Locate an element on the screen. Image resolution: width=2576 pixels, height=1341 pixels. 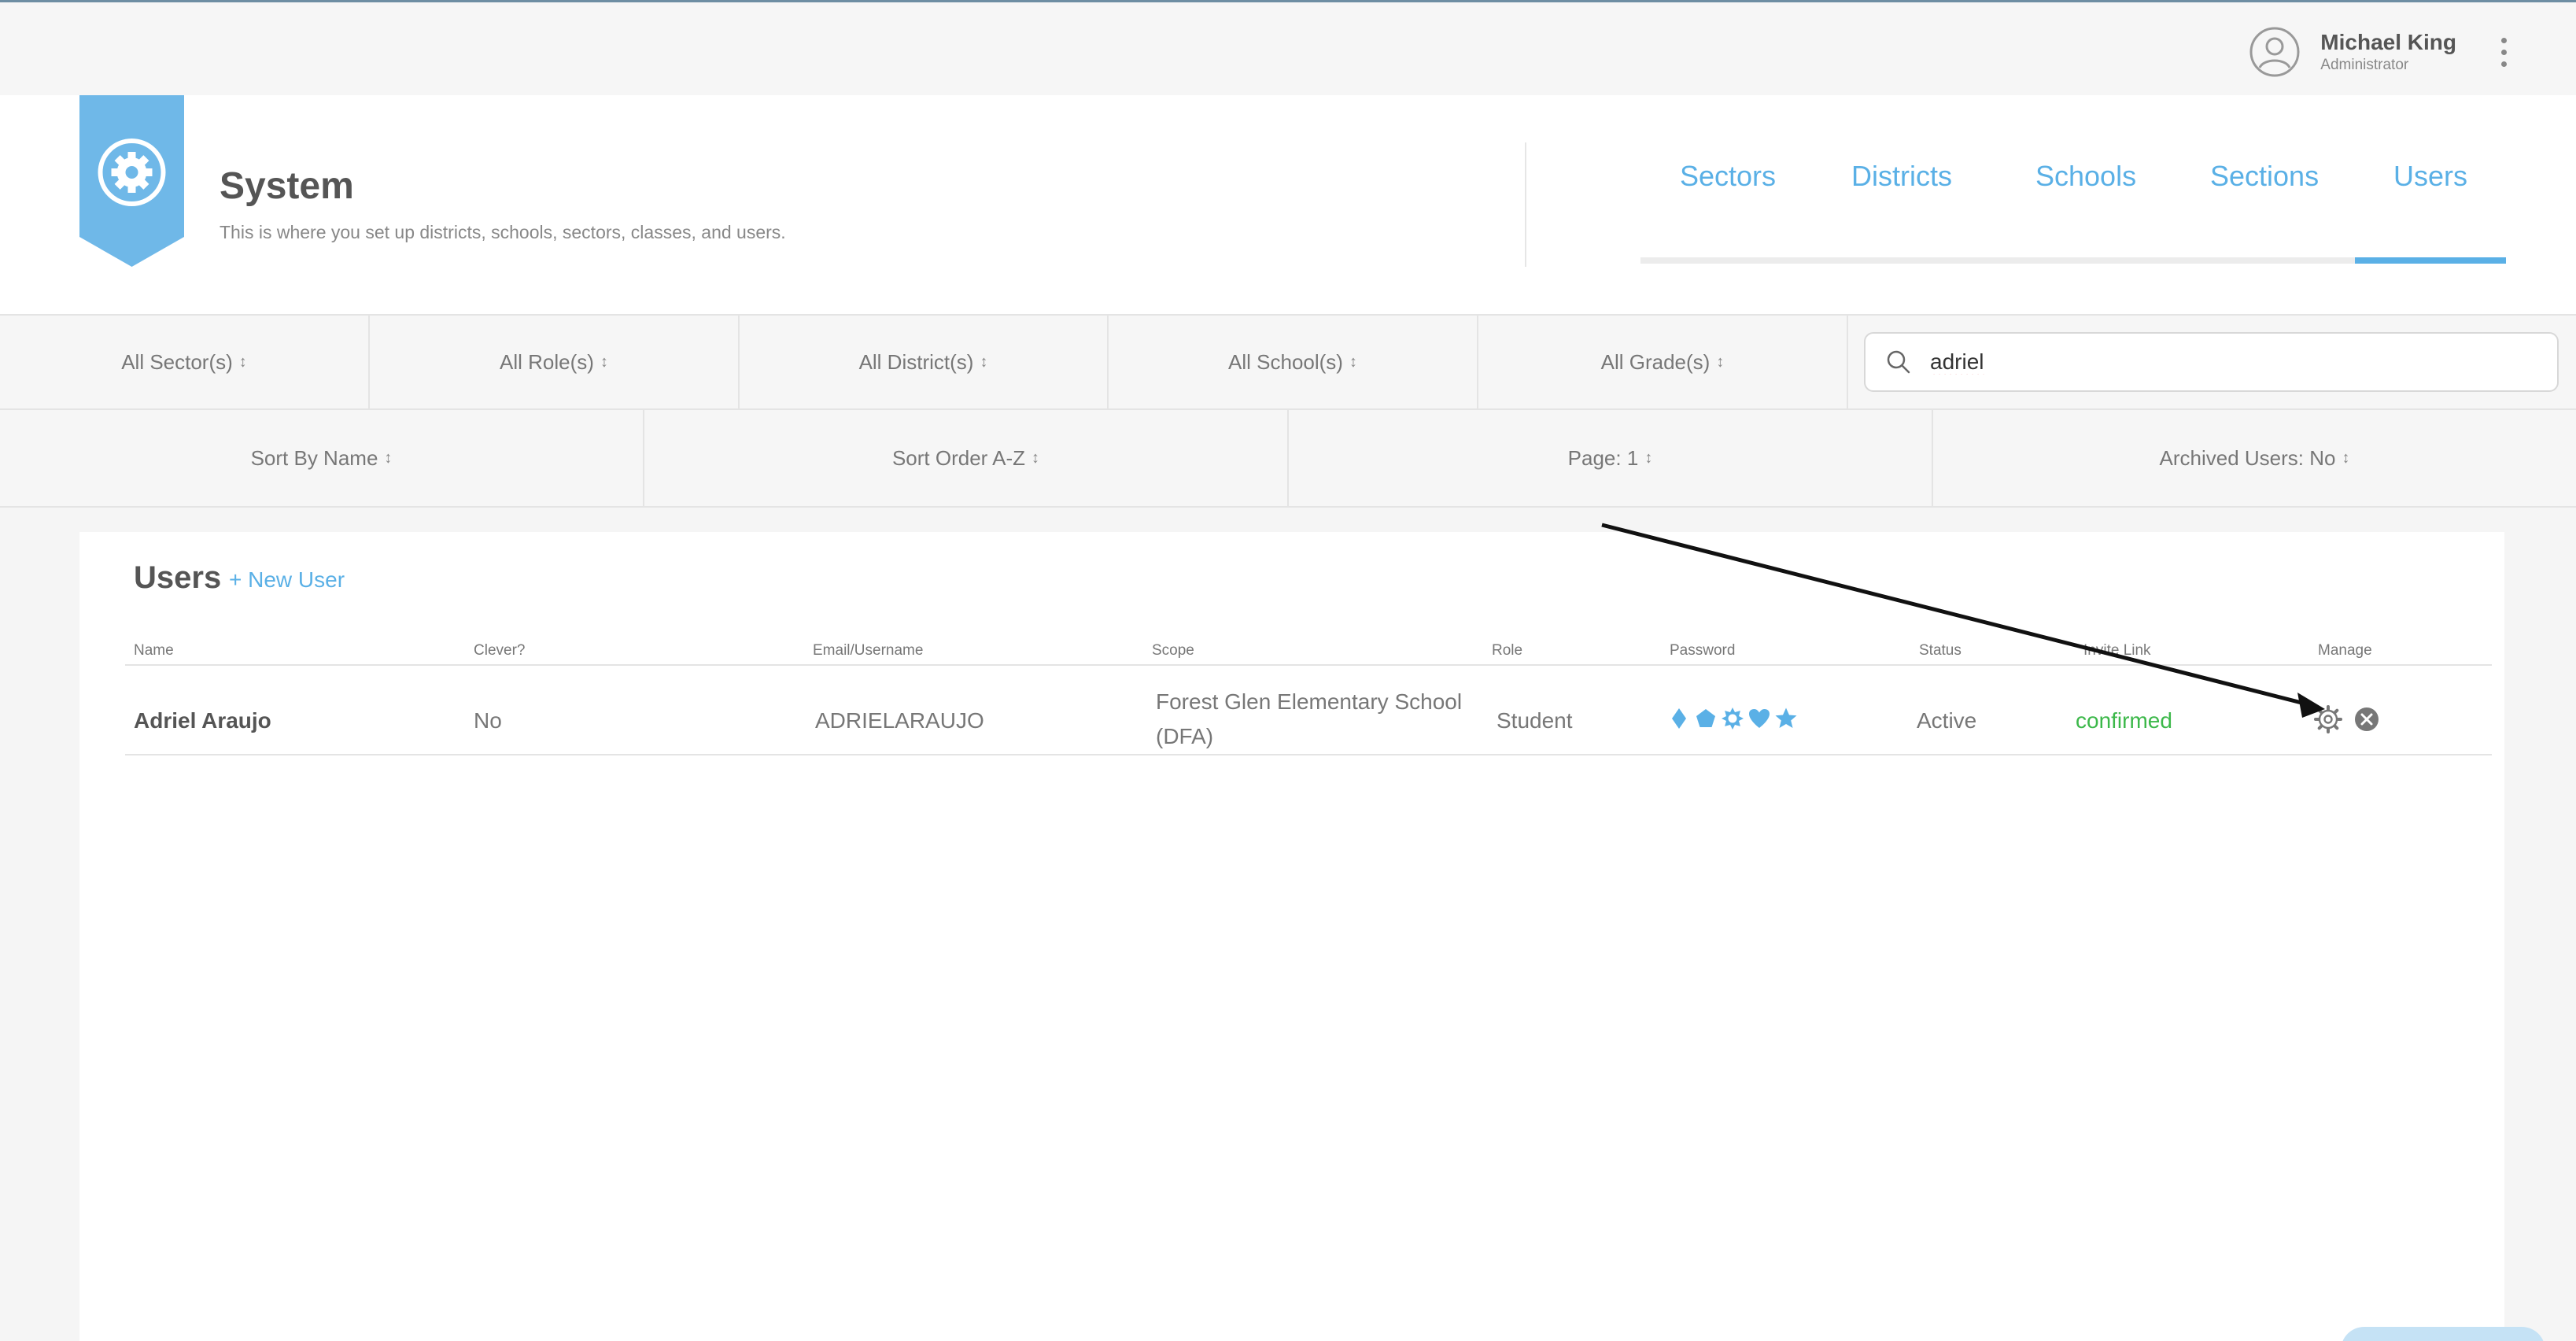
sun-icon is located at coordinates (1733, 718).